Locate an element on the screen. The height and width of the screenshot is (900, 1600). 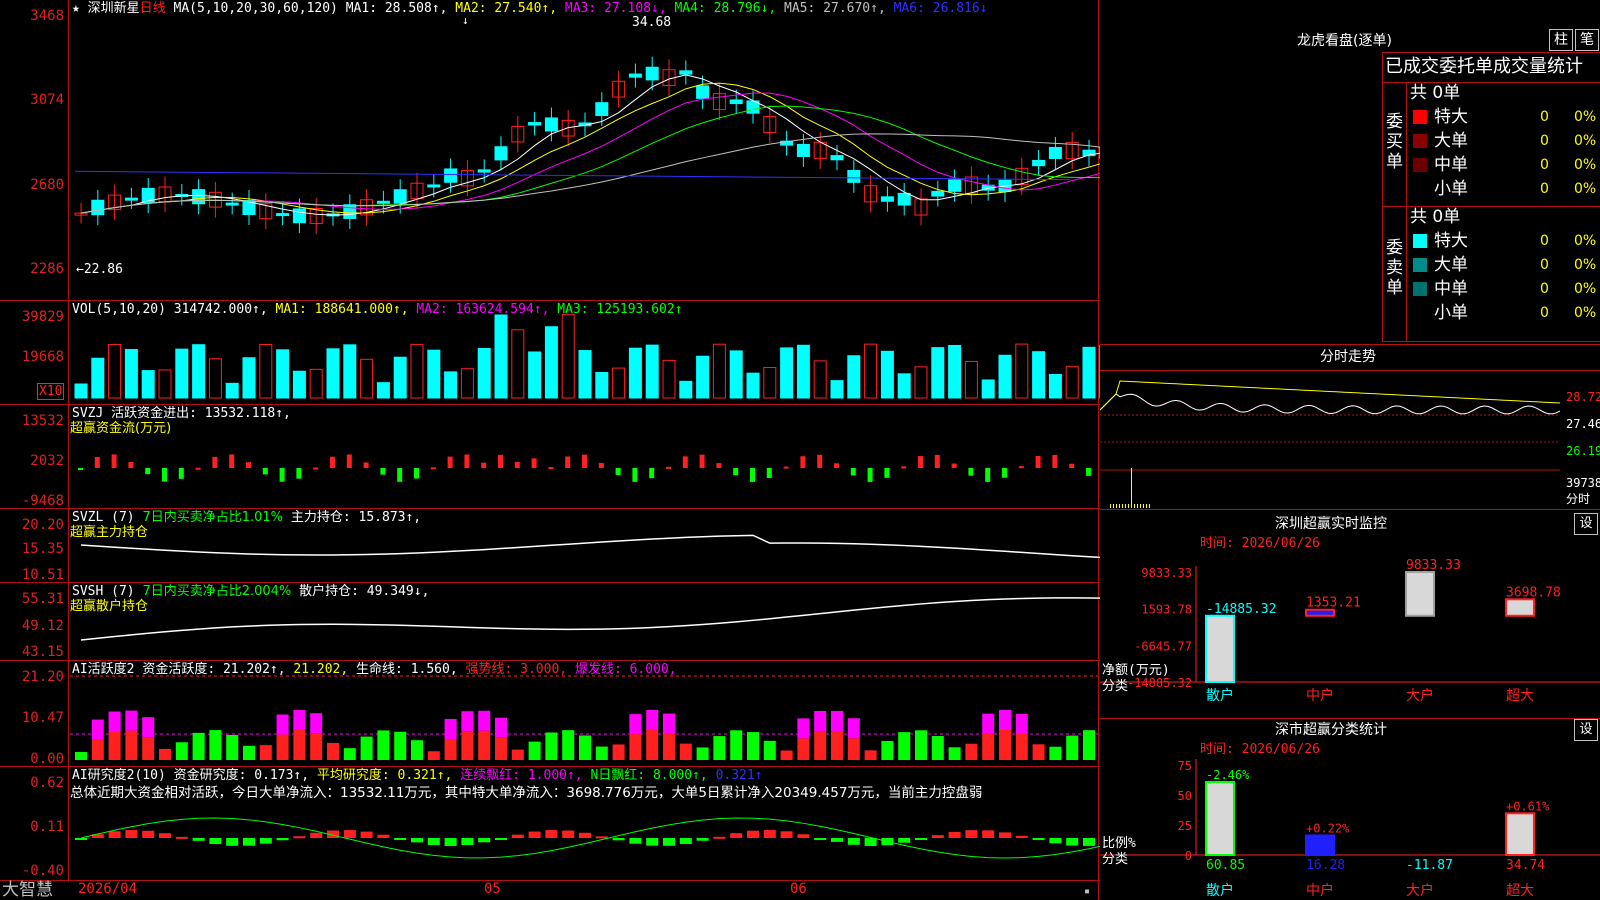
ai2-last: 0.321↑ is located at coordinates (739, 775).